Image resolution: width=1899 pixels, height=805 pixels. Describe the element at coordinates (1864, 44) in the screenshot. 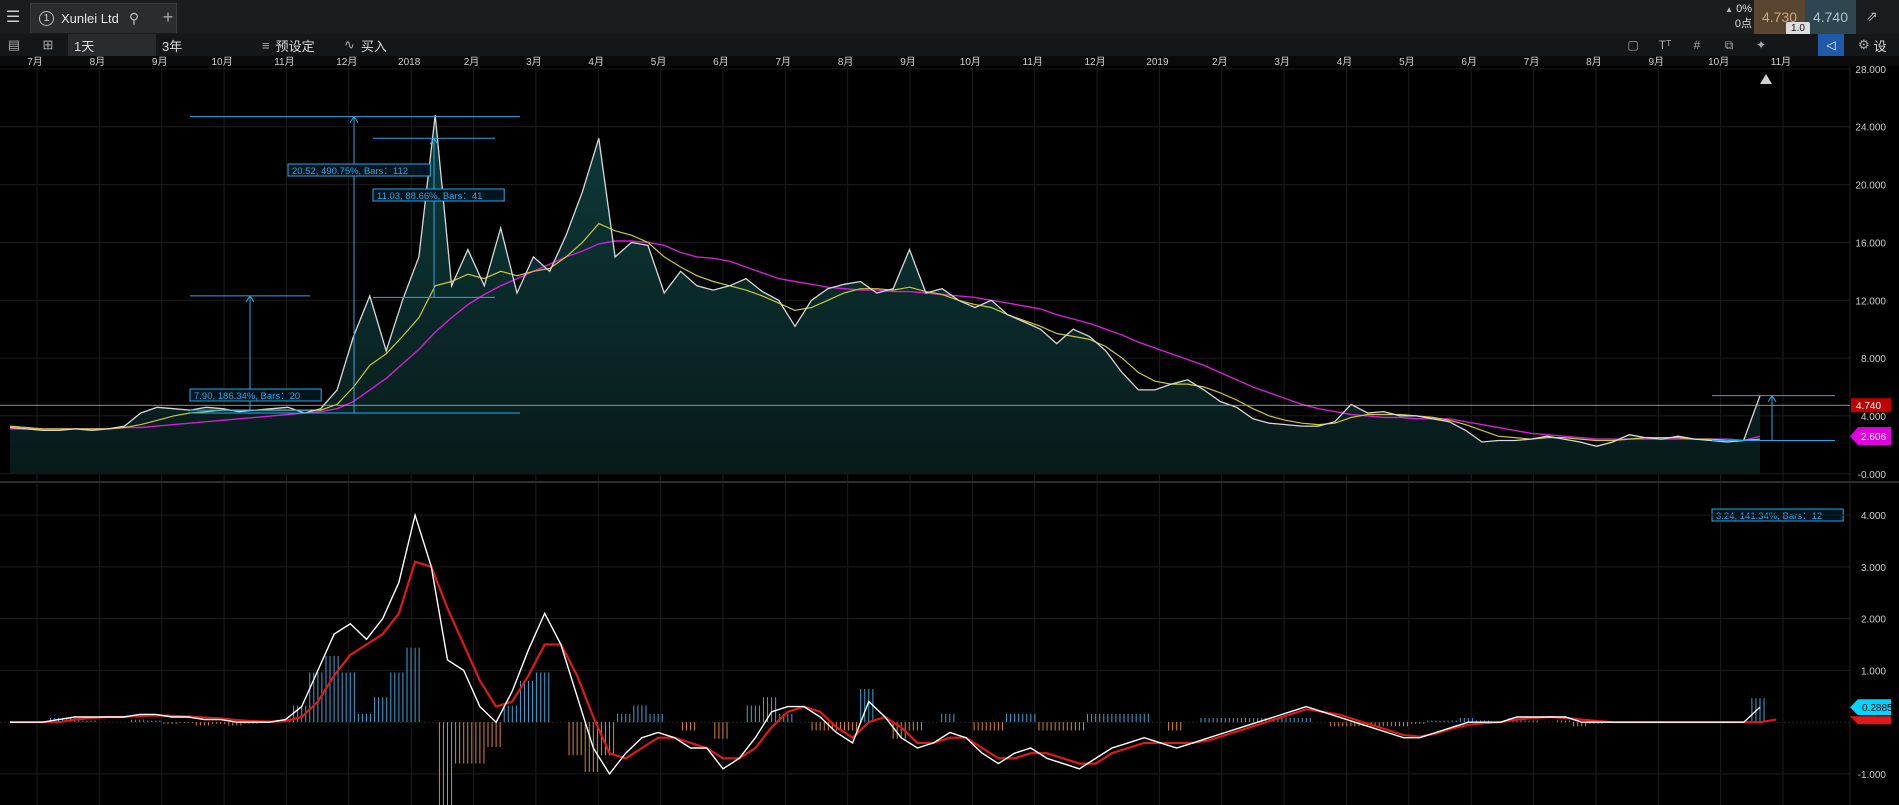

I see `gear-icon: ⚙` at that location.